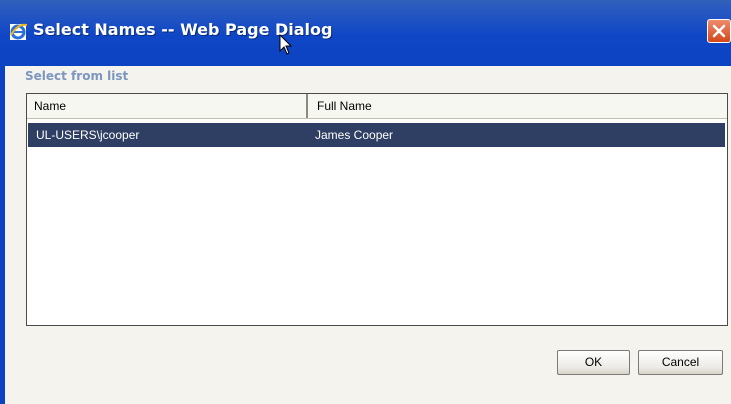 Image resolution: width=731 pixels, height=404 pixels. Describe the element at coordinates (518, 106) in the screenshot. I see `column-header-full-name: Full Name` at that location.